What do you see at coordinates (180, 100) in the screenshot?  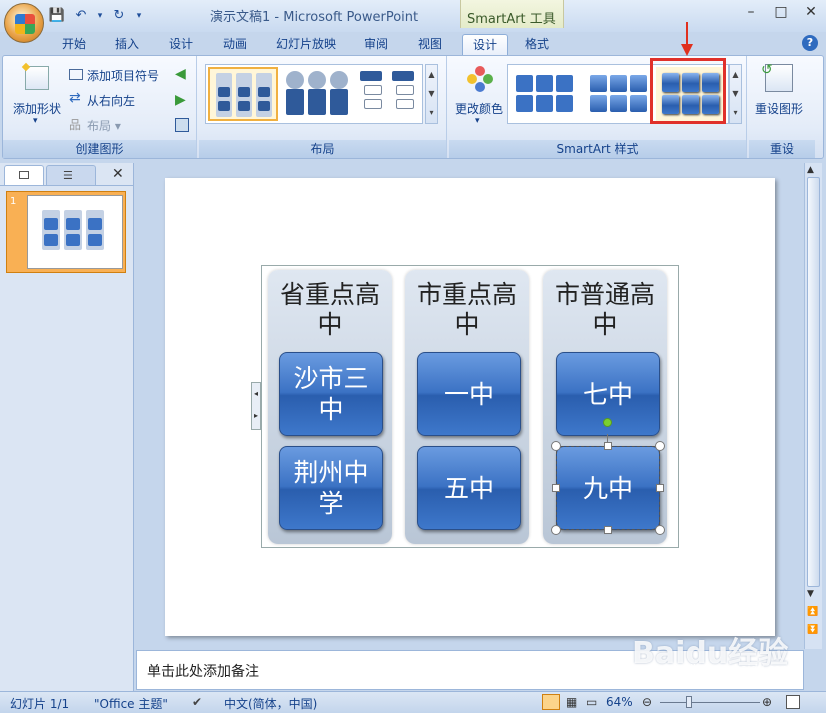 I see `demote-icon: ▶` at bounding box center [180, 100].